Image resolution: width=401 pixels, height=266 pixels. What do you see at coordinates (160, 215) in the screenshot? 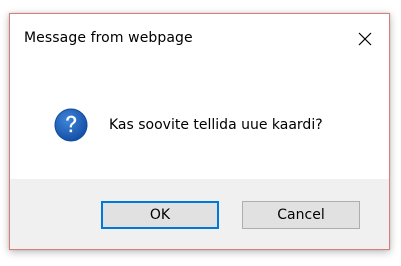
I see `ok-button: OK` at bounding box center [160, 215].